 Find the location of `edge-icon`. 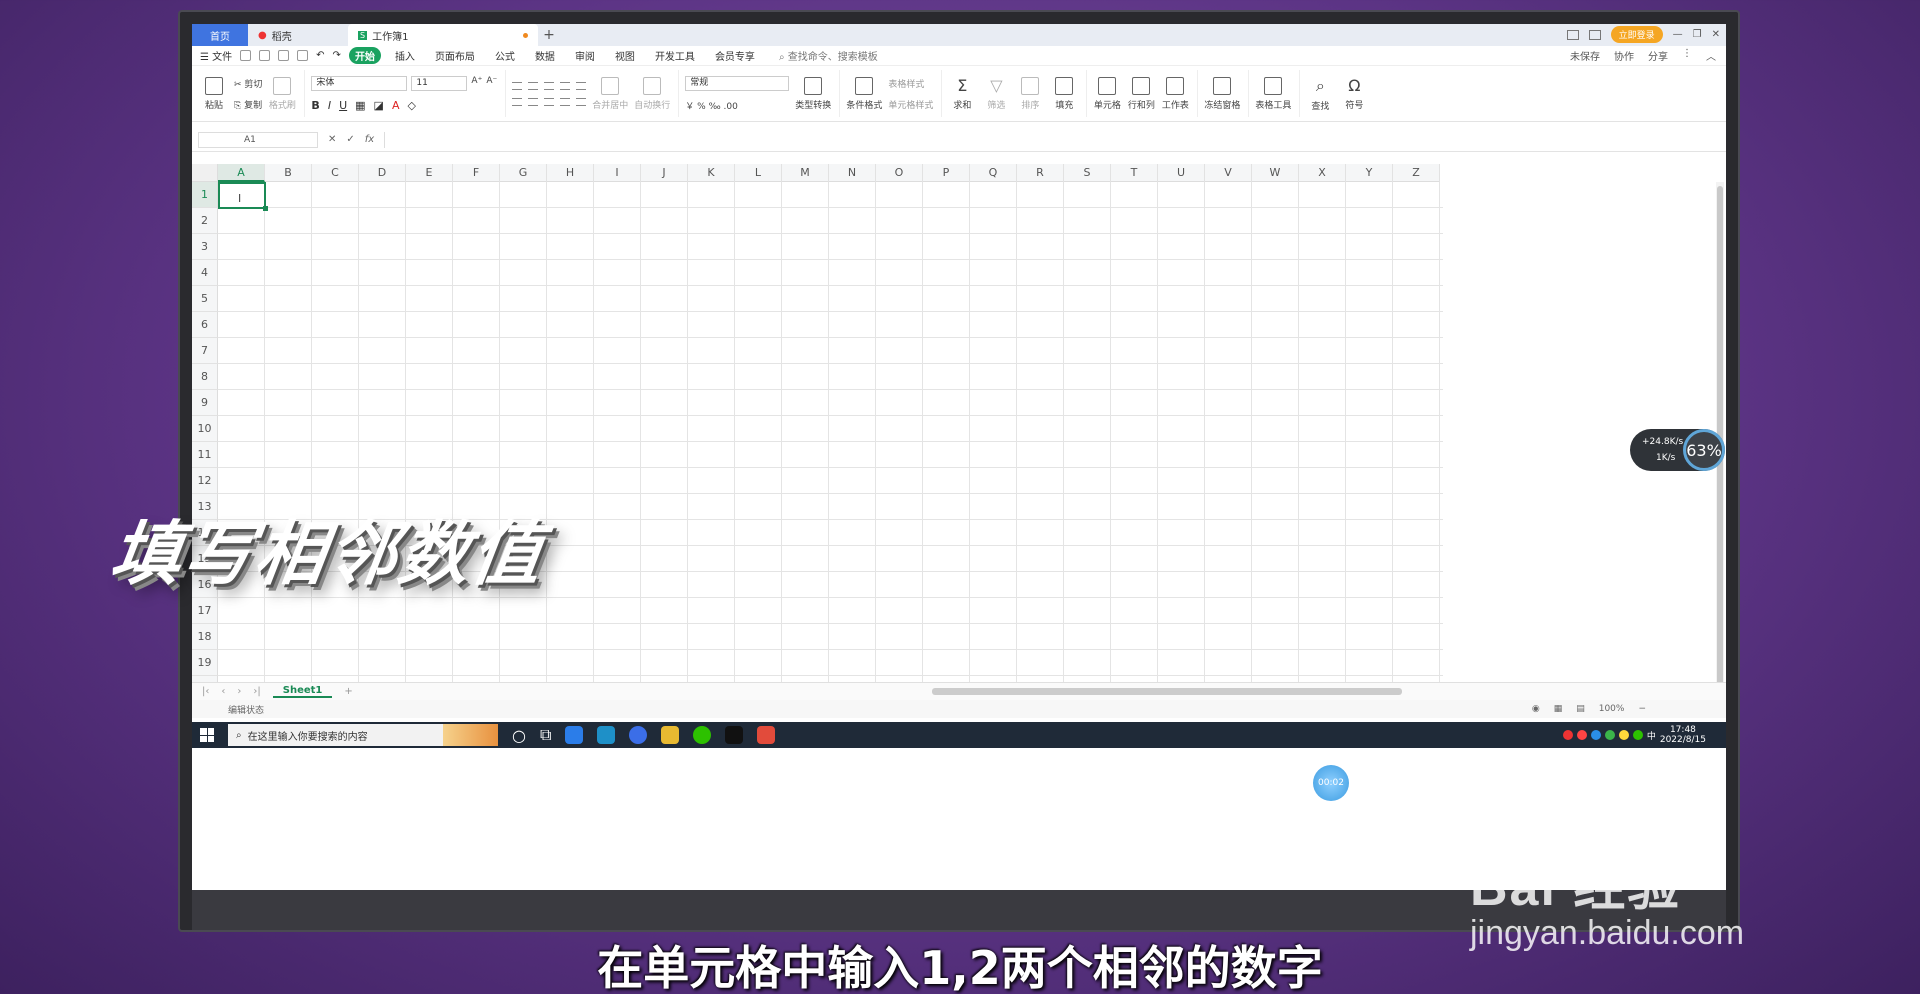

edge-icon is located at coordinates (606, 735).